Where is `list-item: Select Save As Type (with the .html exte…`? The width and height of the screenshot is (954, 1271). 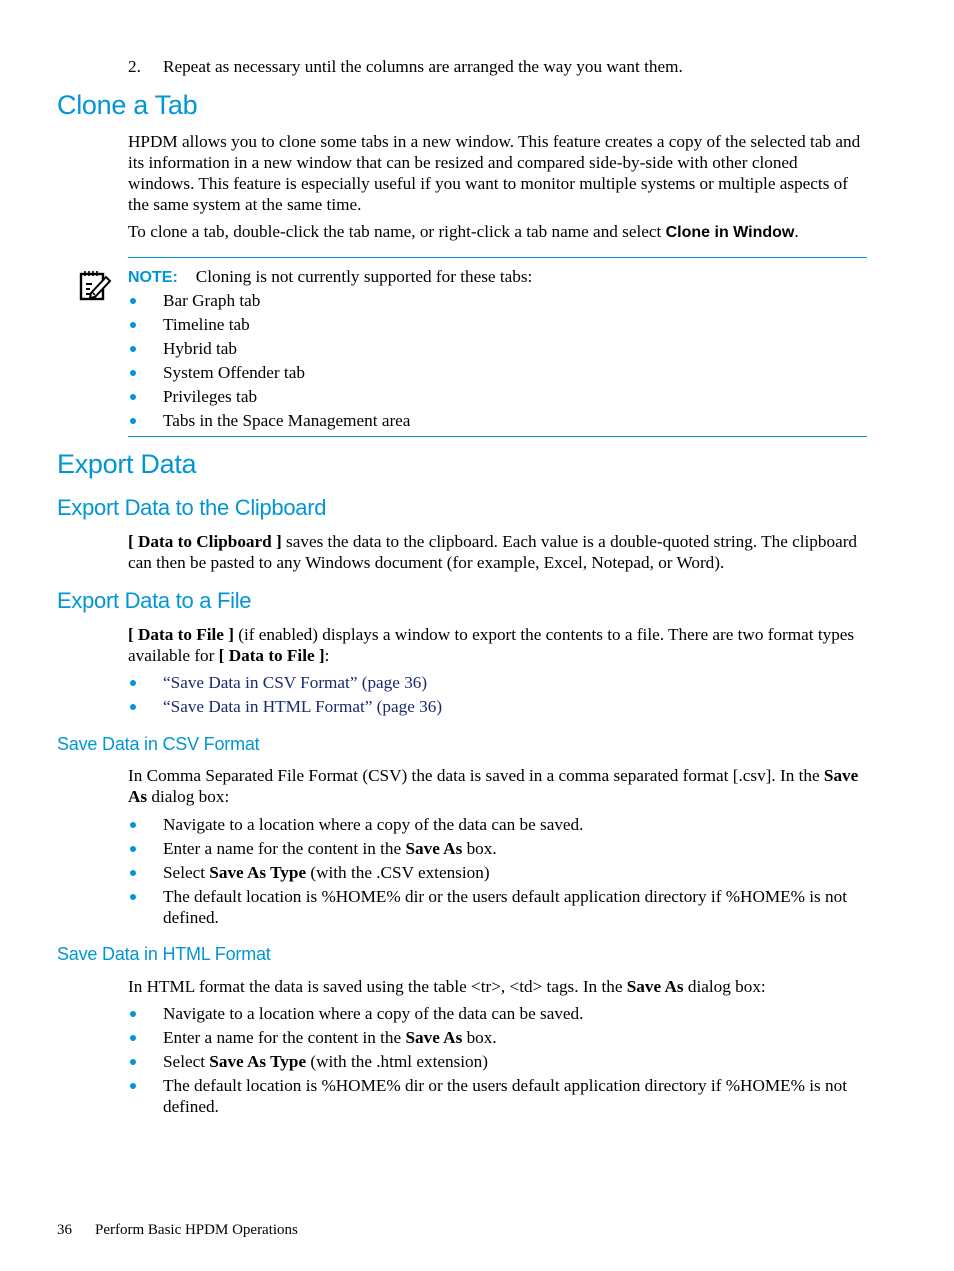 list-item: Select Save As Type (with the .html exte… is located at coordinates (498, 1061).